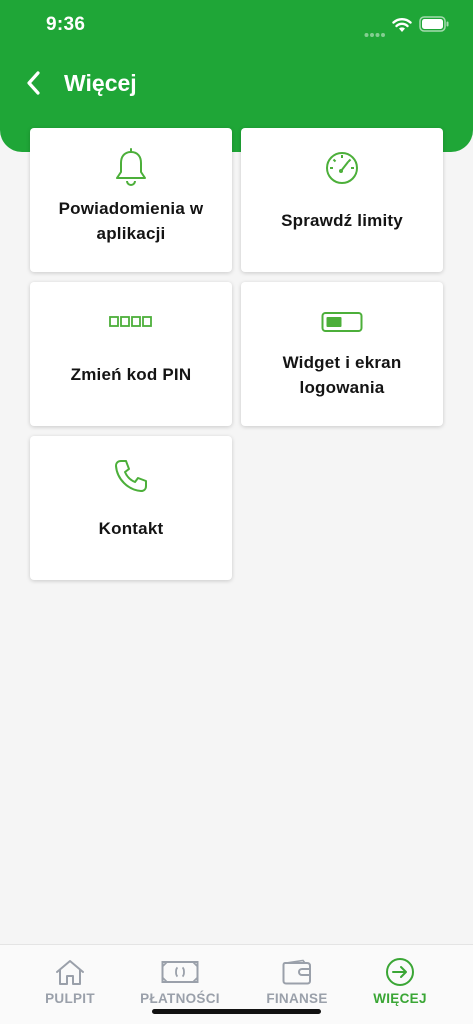  What do you see at coordinates (297, 998) in the screenshot?
I see `nav-label-finanse: FINANSE` at bounding box center [297, 998].